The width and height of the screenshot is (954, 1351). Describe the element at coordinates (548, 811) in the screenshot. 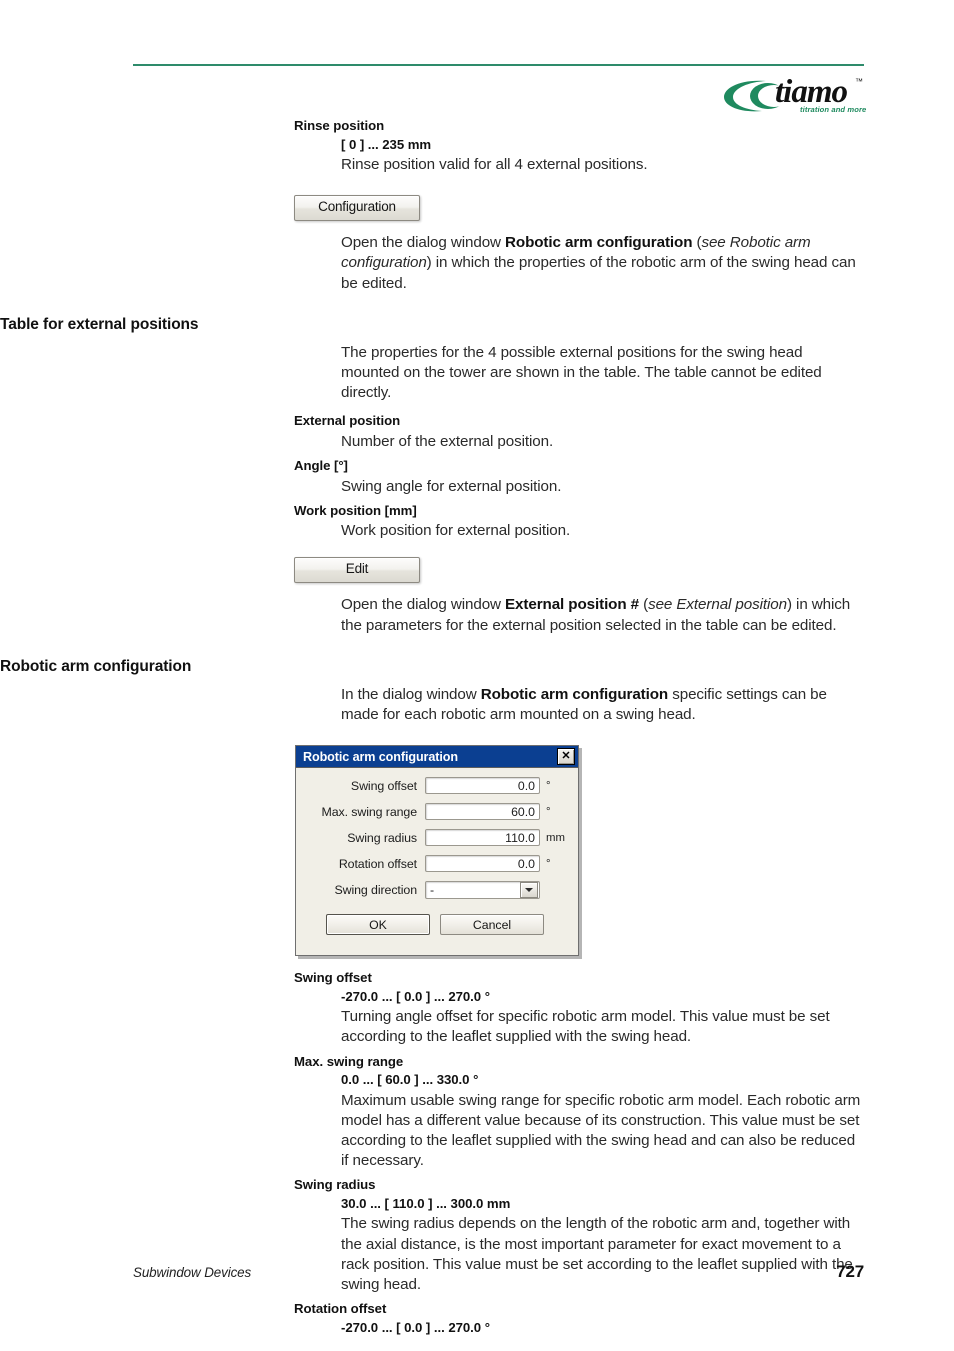

I see `unit-max-swing-range: °` at that location.